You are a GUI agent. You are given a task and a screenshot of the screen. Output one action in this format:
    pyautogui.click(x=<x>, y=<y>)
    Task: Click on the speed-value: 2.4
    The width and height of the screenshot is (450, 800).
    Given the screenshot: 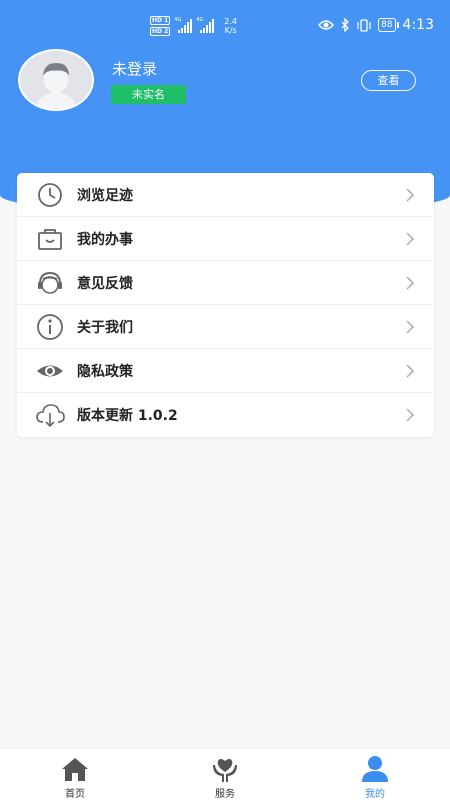 What is the action you would take?
    pyautogui.click(x=230, y=21)
    